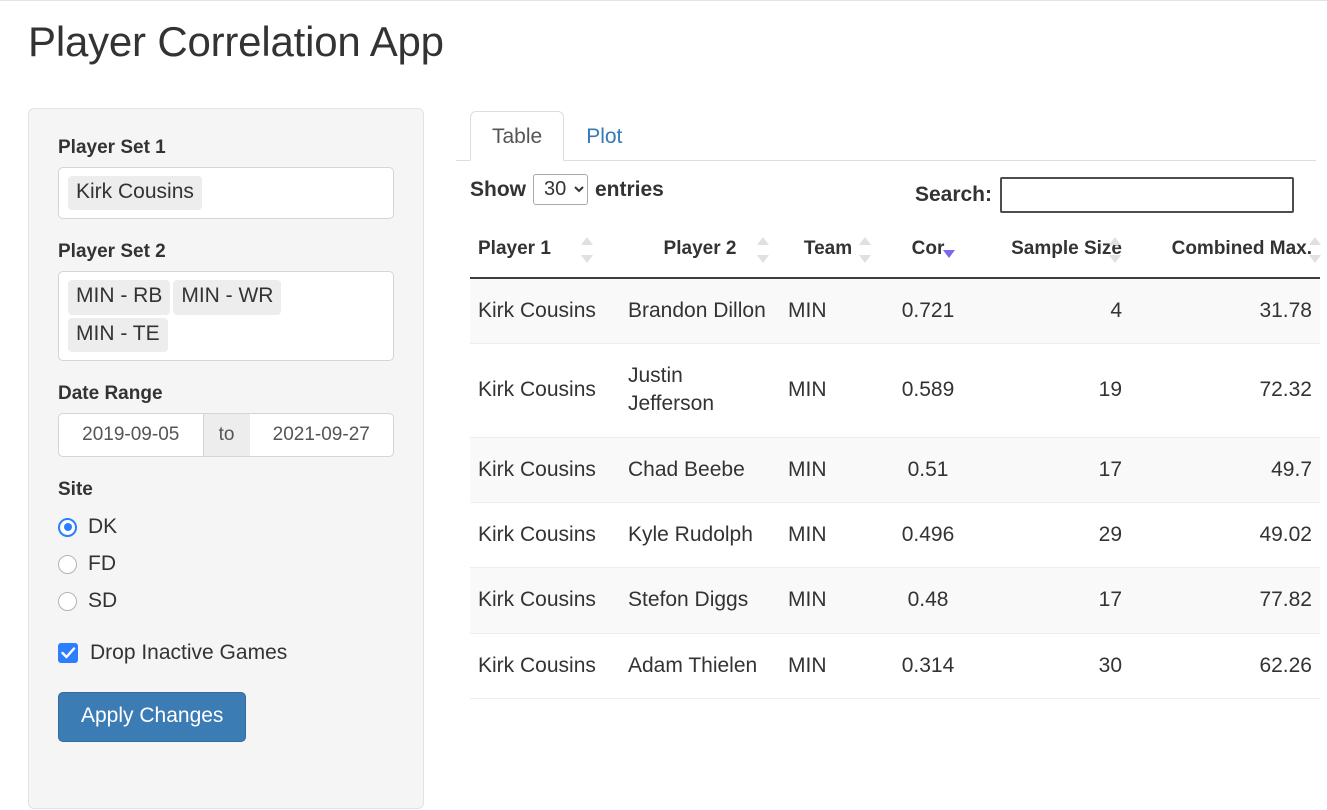 The height and width of the screenshot is (810, 1327). I want to click on date-range-group: 2019-09-05 to 2021-09-27, so click(226, 434).